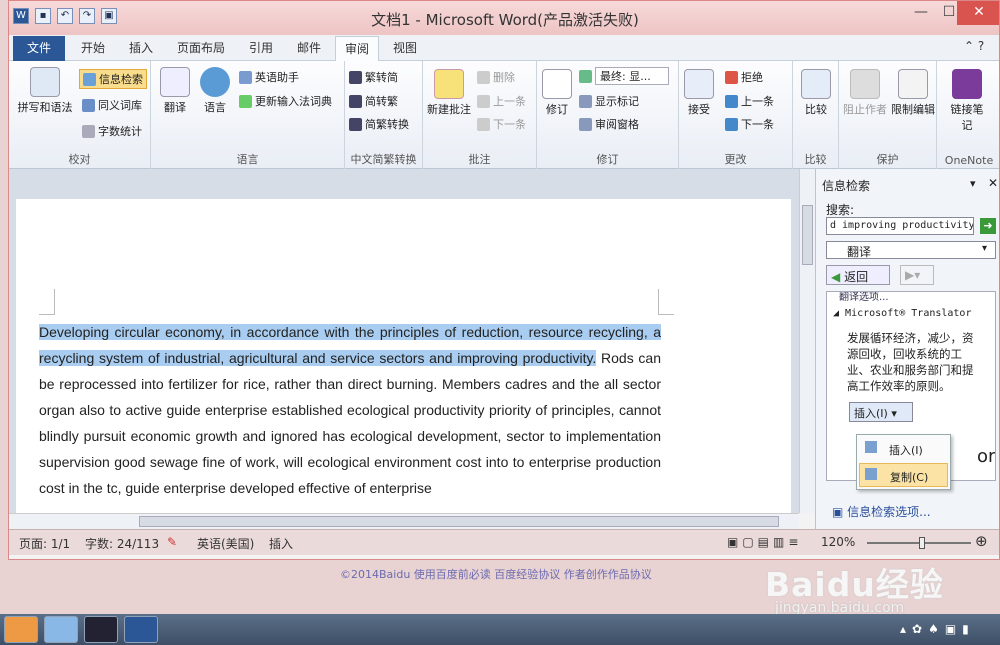  What do you see at coordinates (838, 512) in the screenshot?
I see `options-icon: ▣` at bounding box center [838, 512].